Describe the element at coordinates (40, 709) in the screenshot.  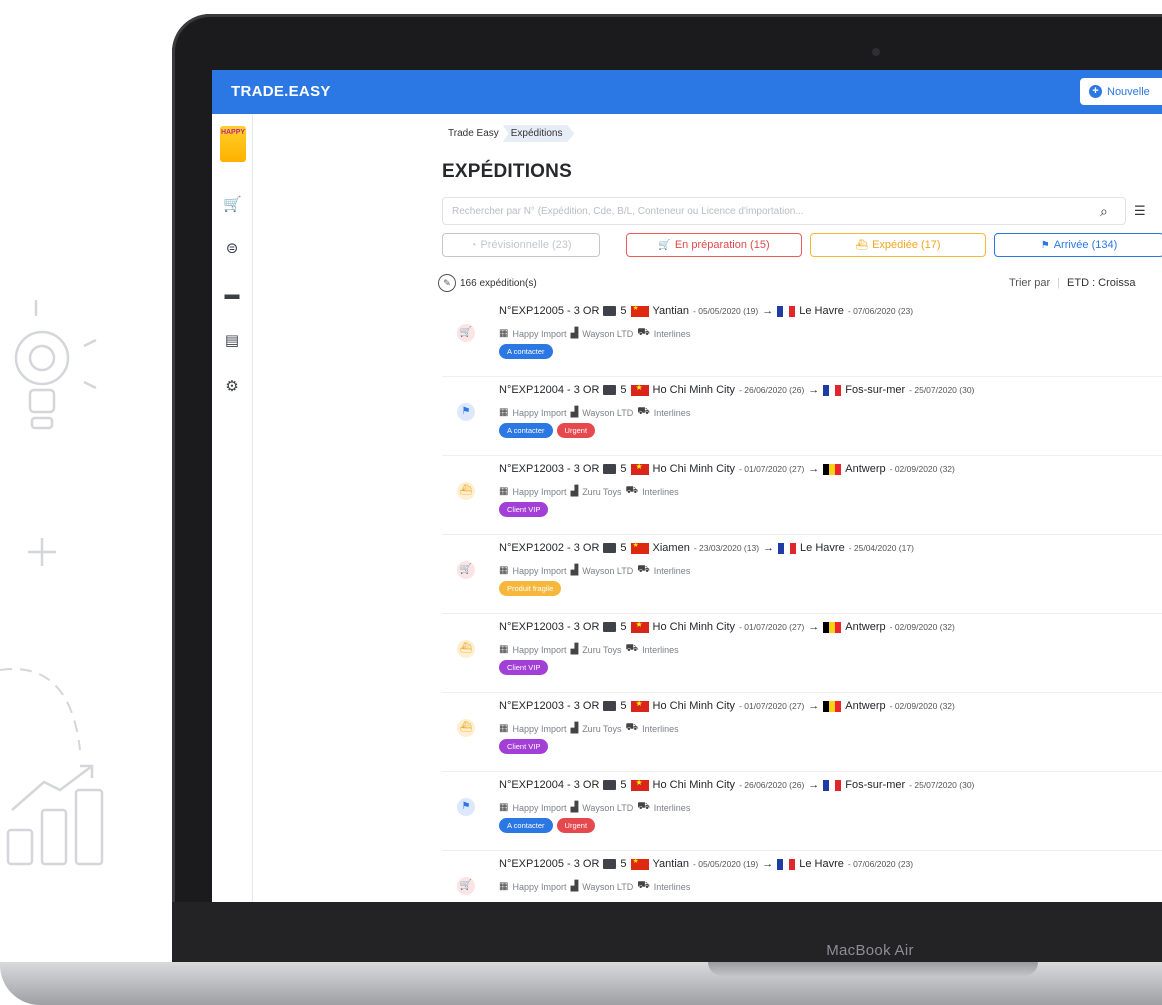
I see `dashed-arc` at that location.